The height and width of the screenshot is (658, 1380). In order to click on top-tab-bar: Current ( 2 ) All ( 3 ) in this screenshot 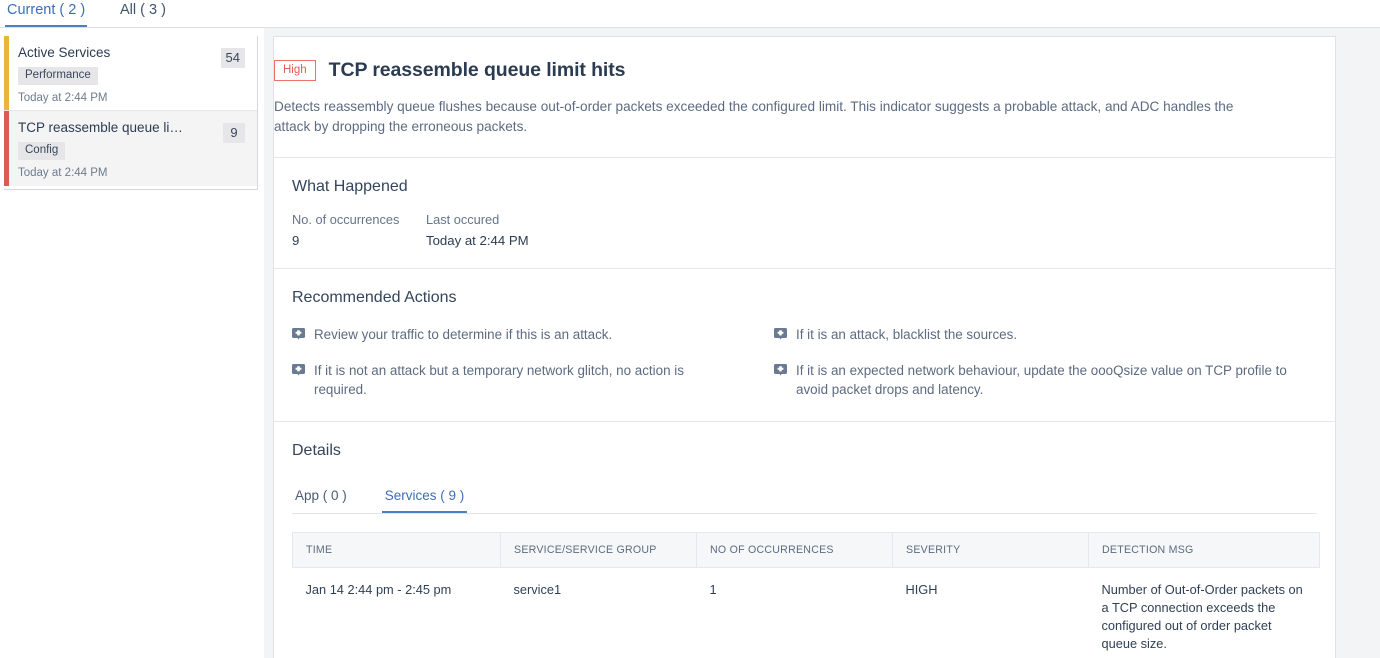, I will do `click(690, 14)`.